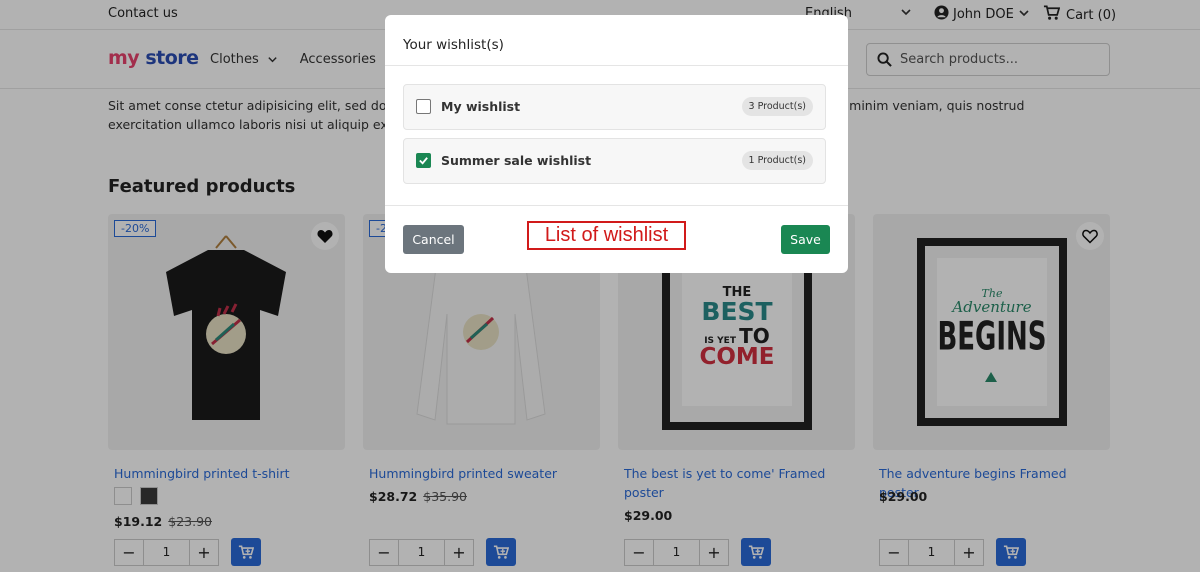 This screenshot has height=572, width=1200. I want to click on save-button: Save, so click(805, 239).